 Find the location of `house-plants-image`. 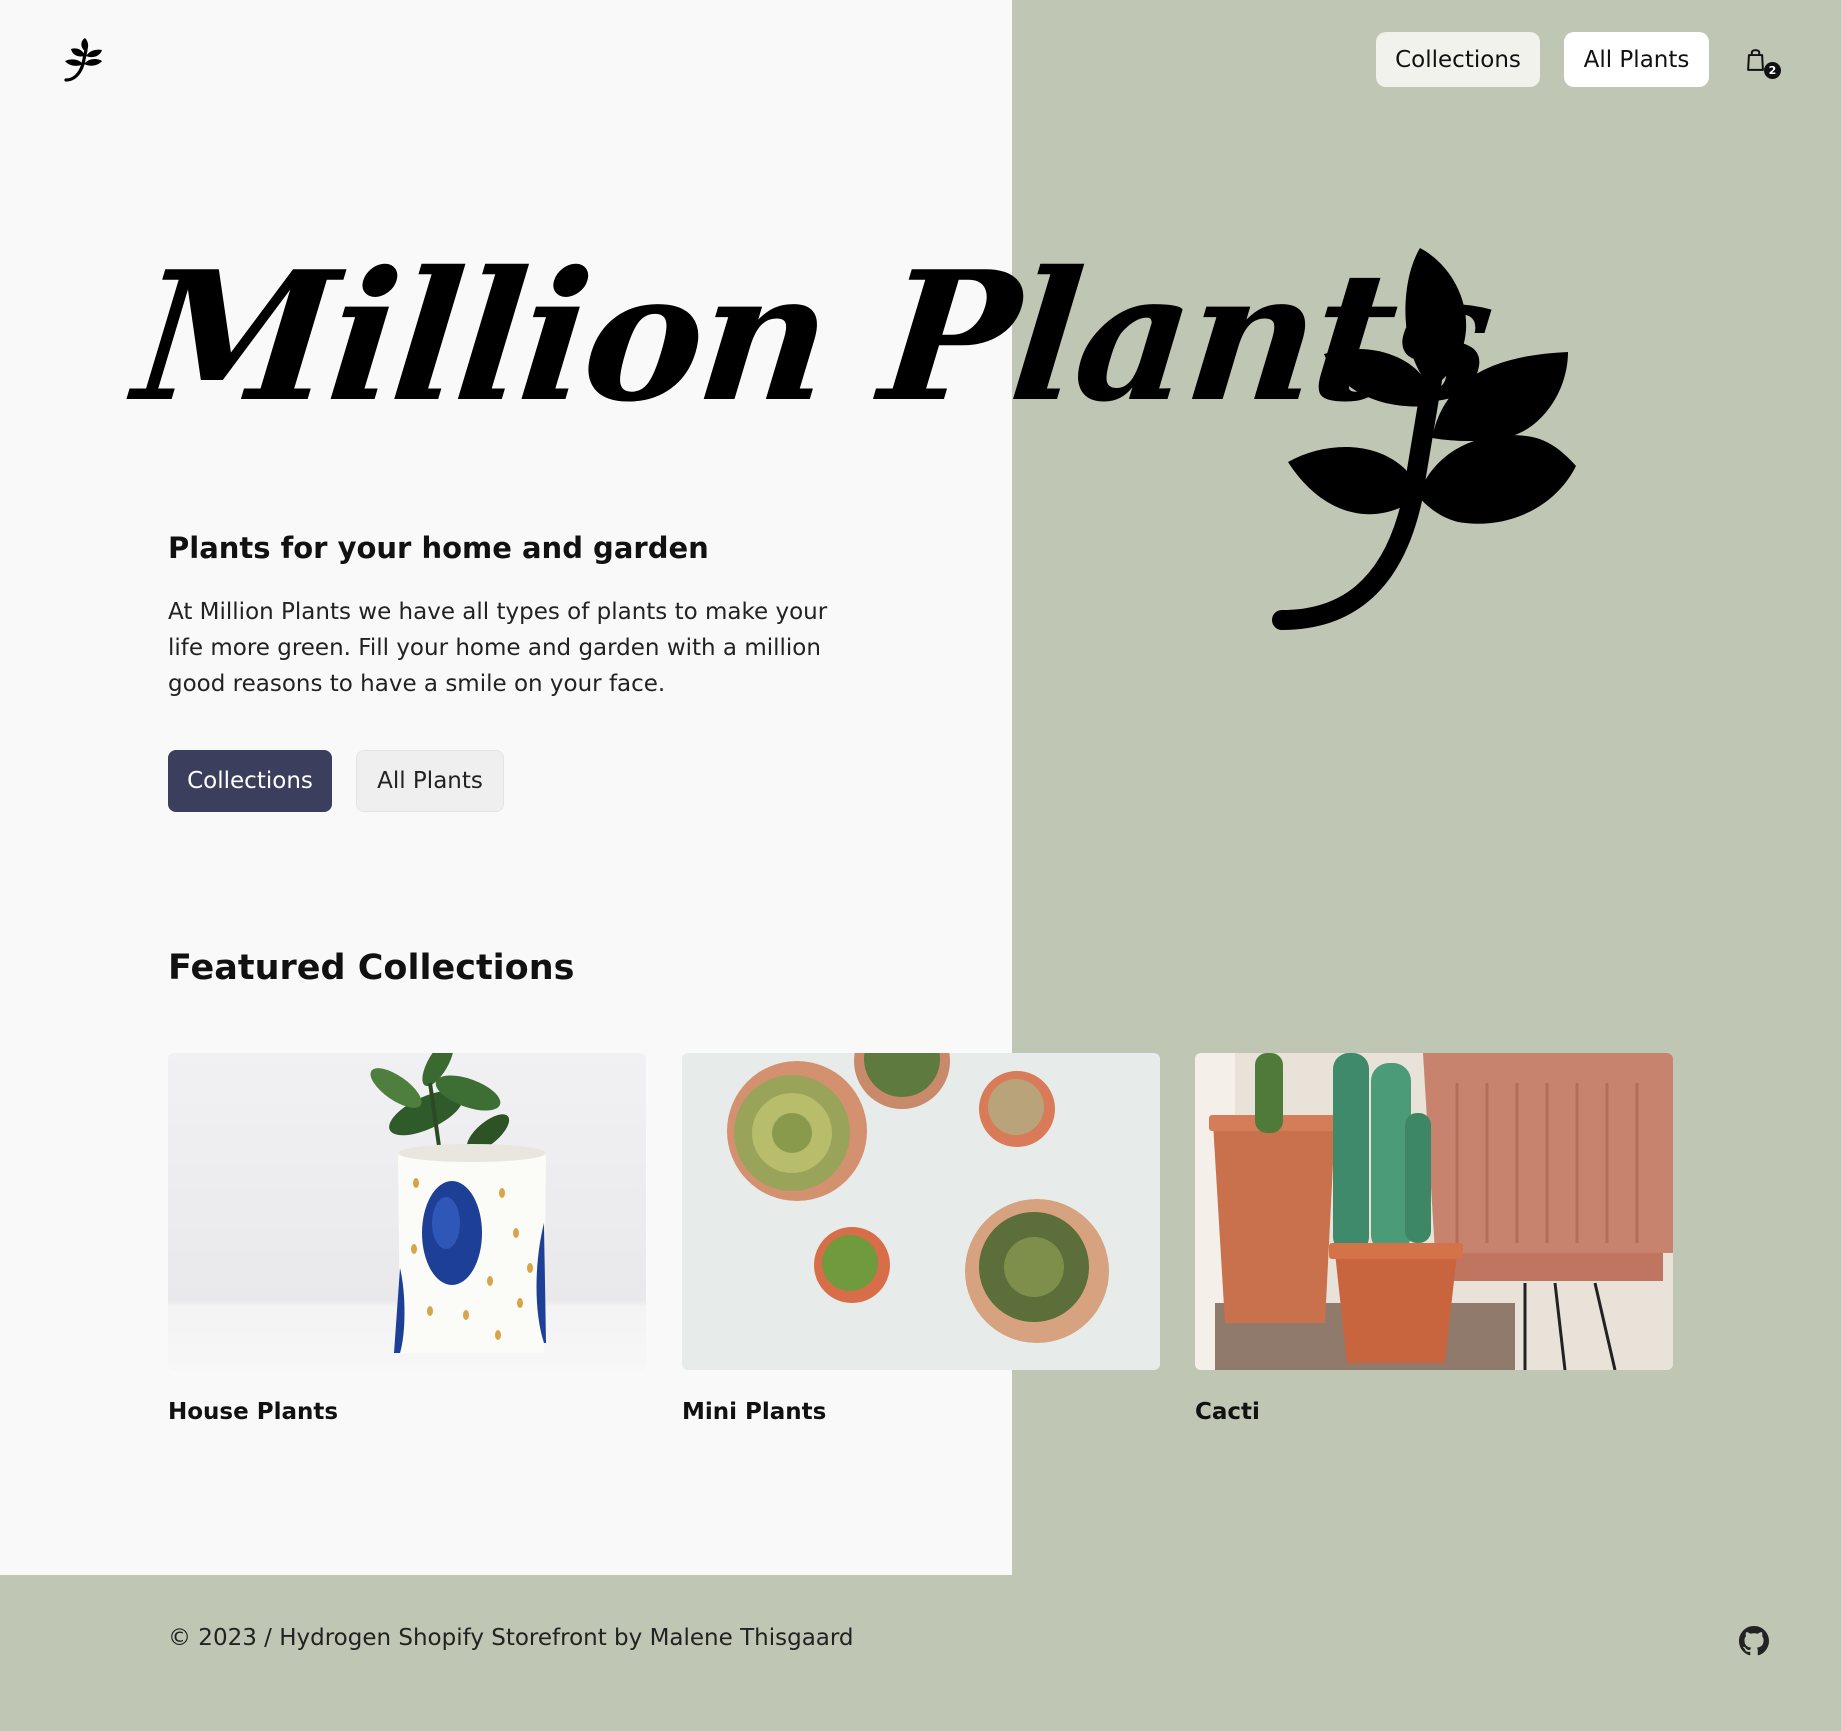

house-plants-image is located at coordinates (407, 1211).